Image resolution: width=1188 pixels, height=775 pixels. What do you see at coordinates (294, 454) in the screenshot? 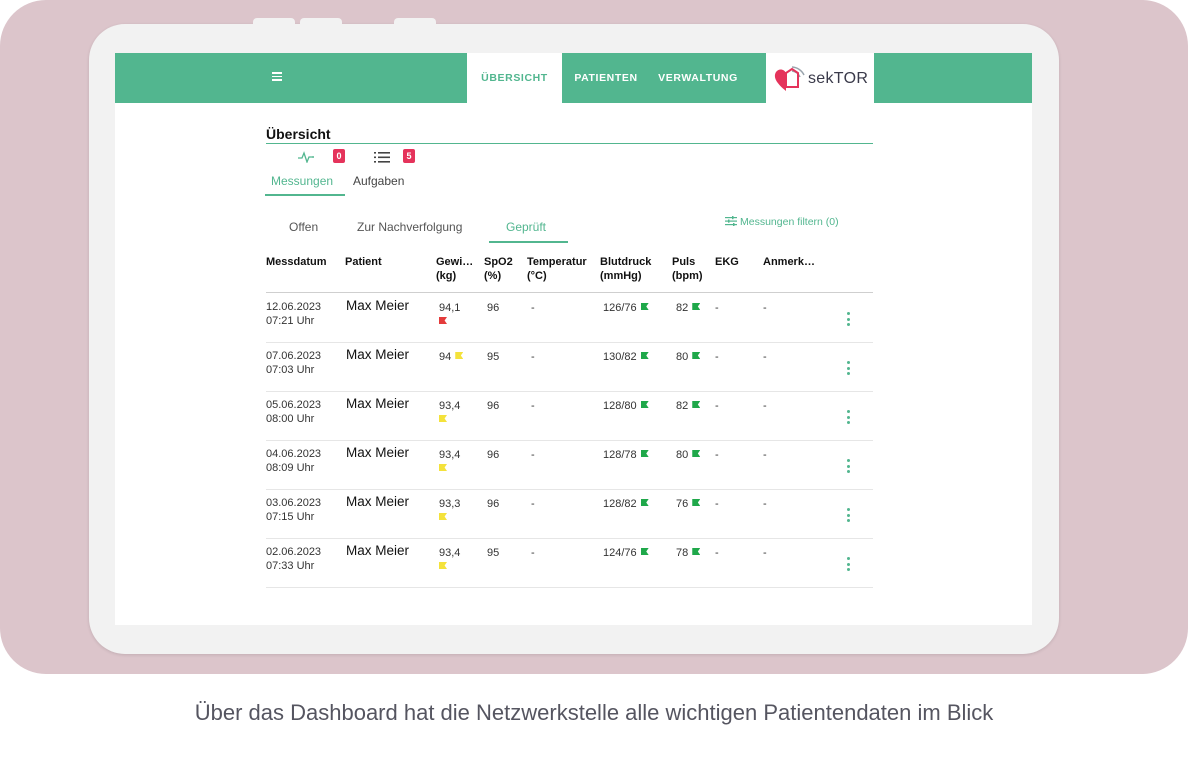
I see `date: 04.06.2023` at bounding box center [294, 454].